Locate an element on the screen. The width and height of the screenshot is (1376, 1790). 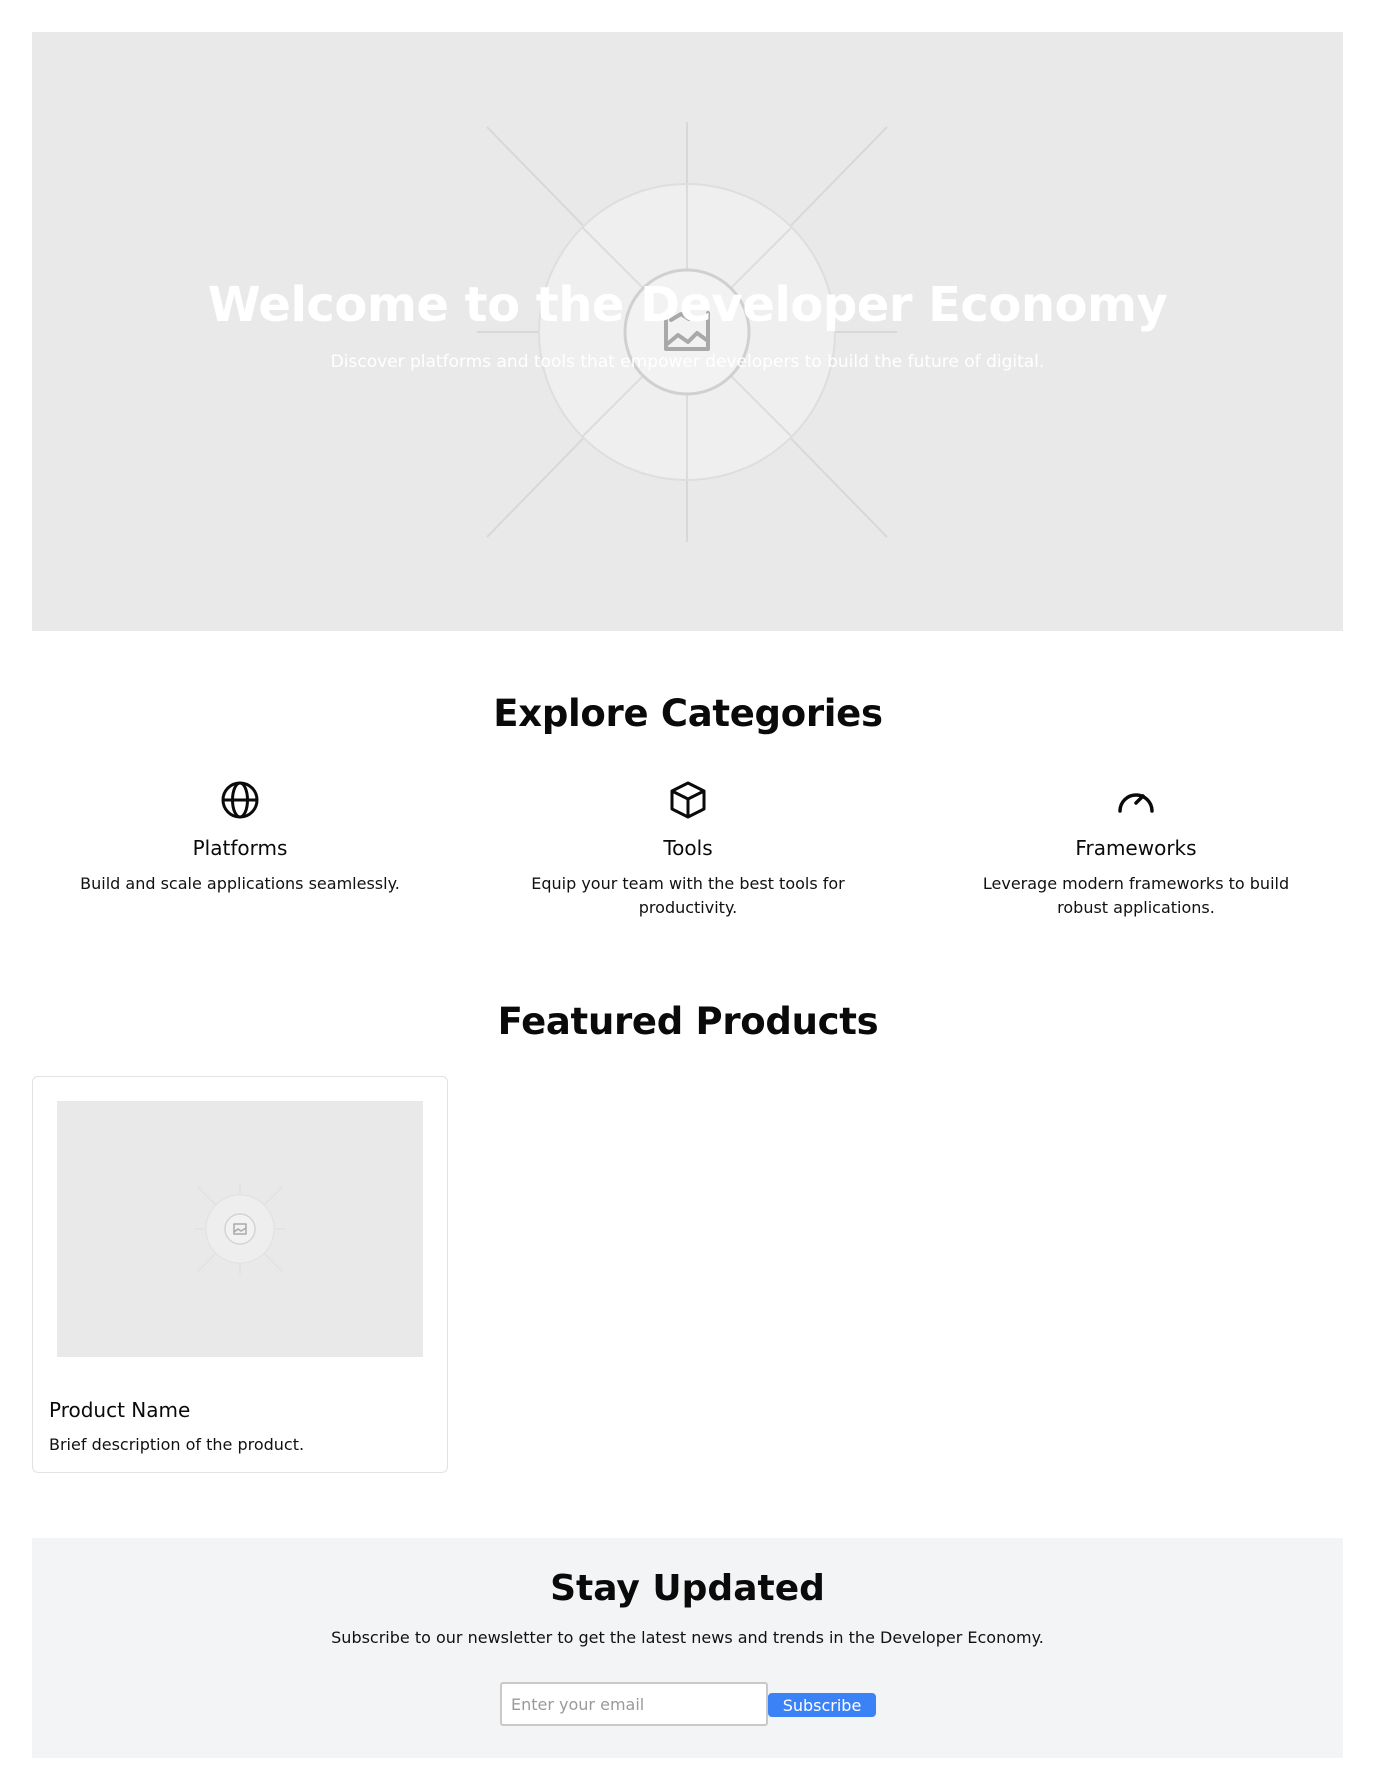
email-input is located at coordinates (634, 1704).